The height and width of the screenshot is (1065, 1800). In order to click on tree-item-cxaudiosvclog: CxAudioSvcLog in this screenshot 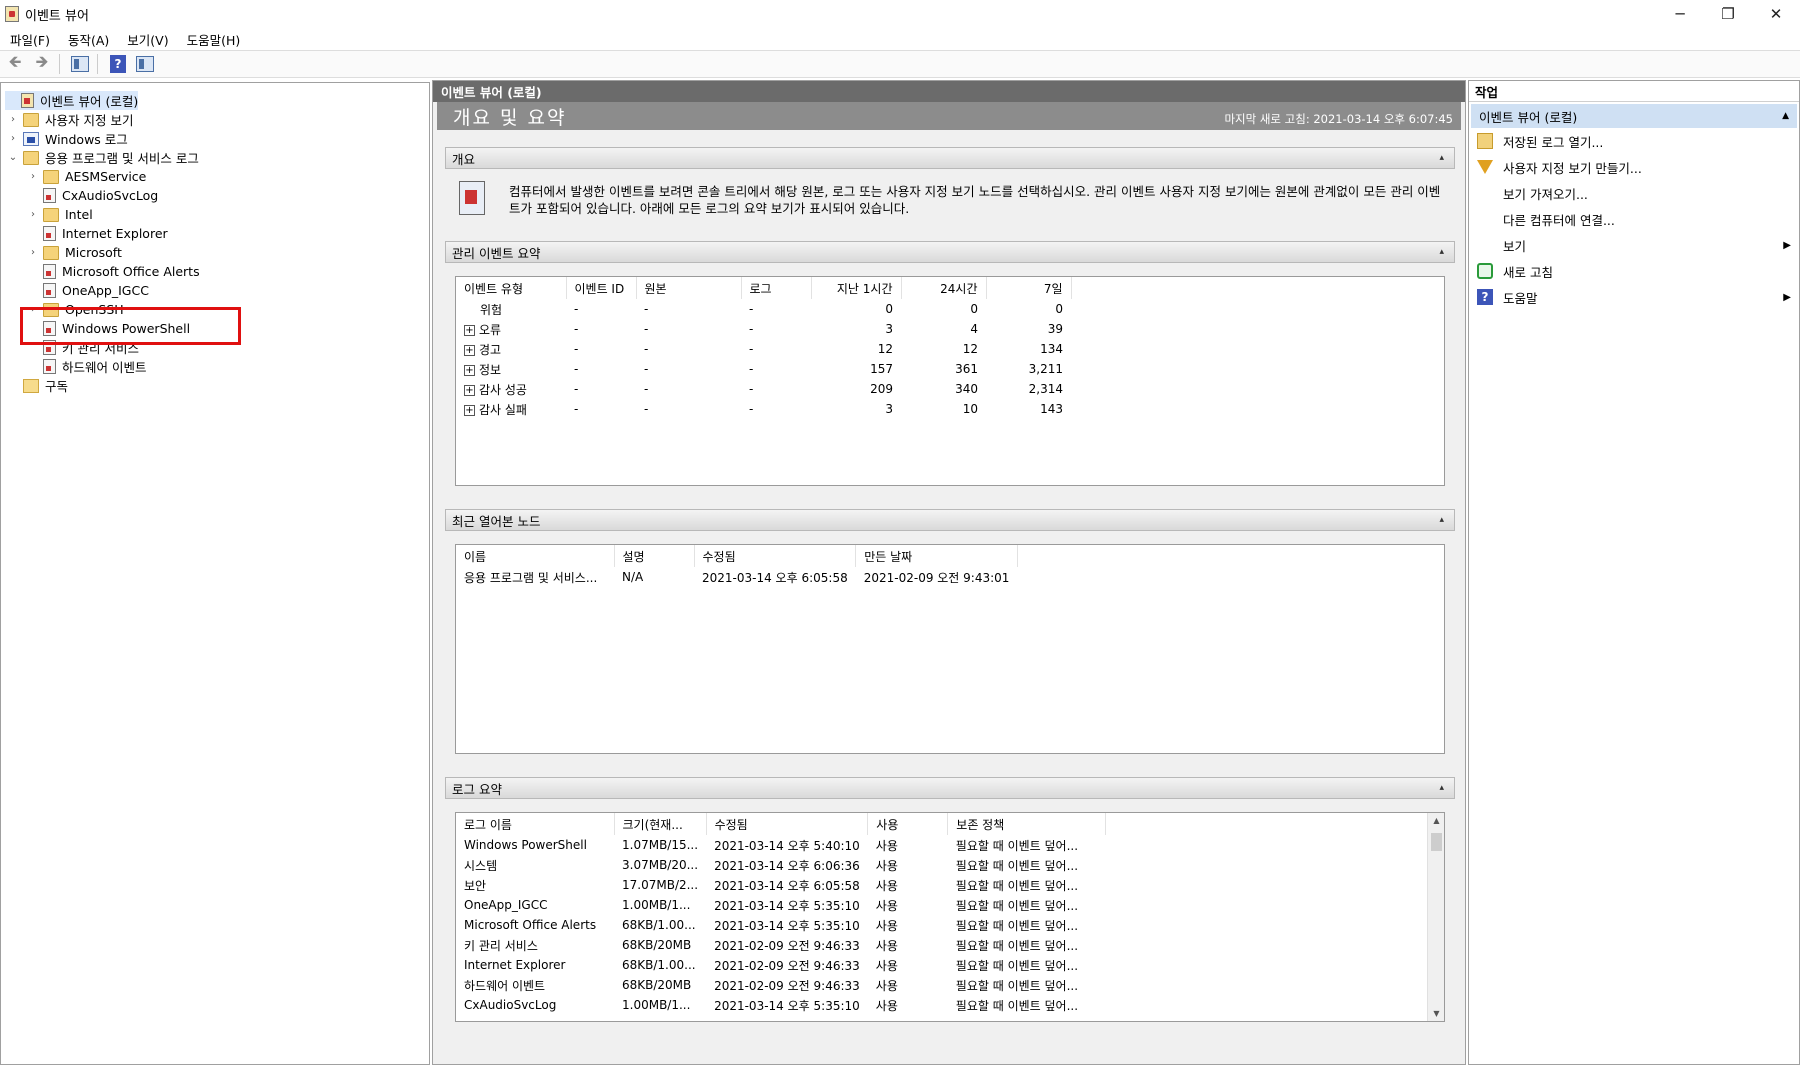, I will do `click(92, 195)`.